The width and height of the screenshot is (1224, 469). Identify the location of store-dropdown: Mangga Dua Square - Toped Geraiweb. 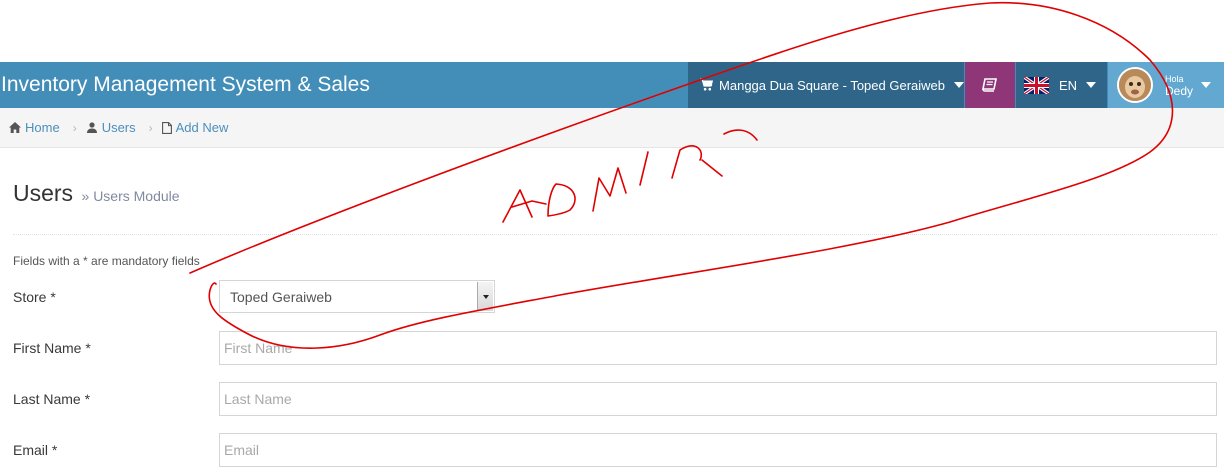
(826, 85).